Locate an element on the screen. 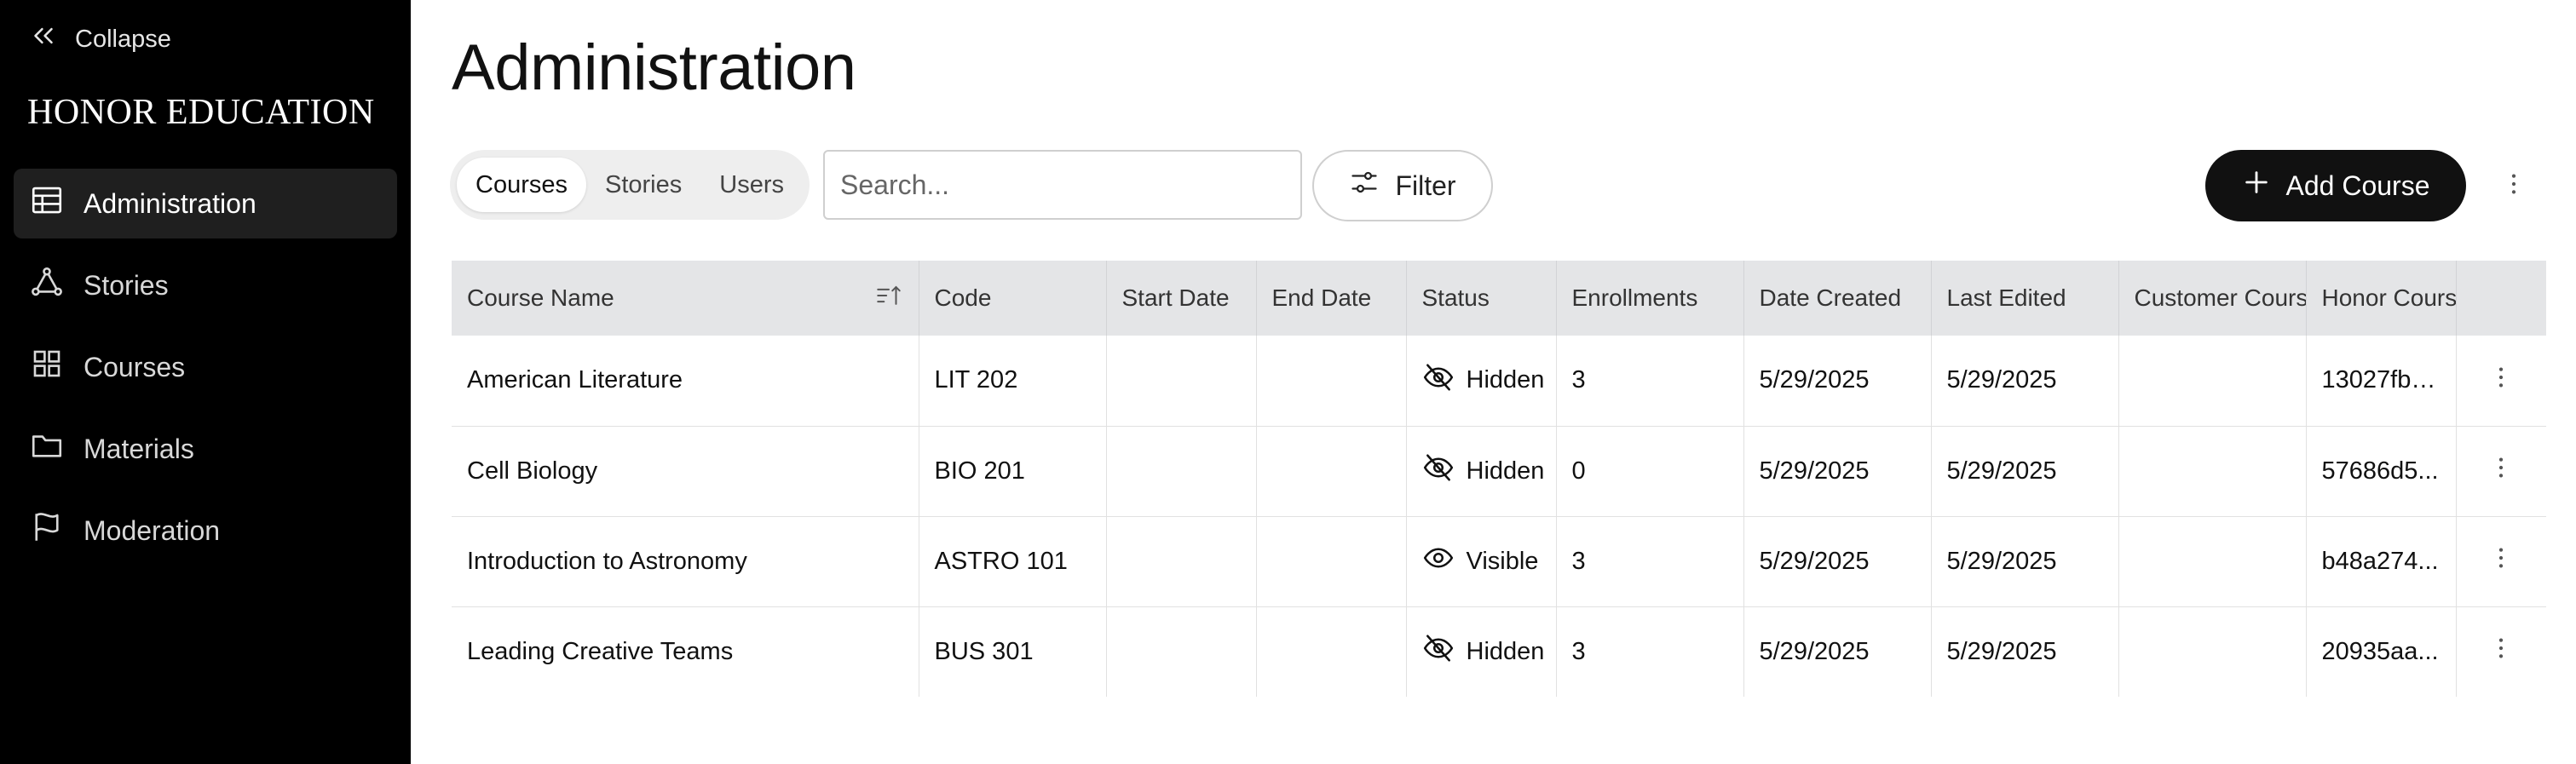 The height and width of the screenshot is (764, 2576). more-options-button is located at coordinates (2514, 185).